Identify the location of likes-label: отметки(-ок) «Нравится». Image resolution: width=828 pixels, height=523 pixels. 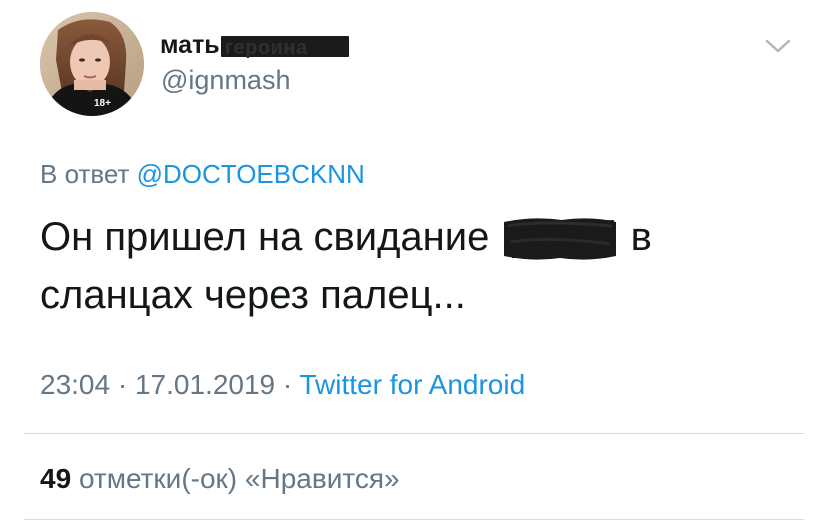
(239, 478).